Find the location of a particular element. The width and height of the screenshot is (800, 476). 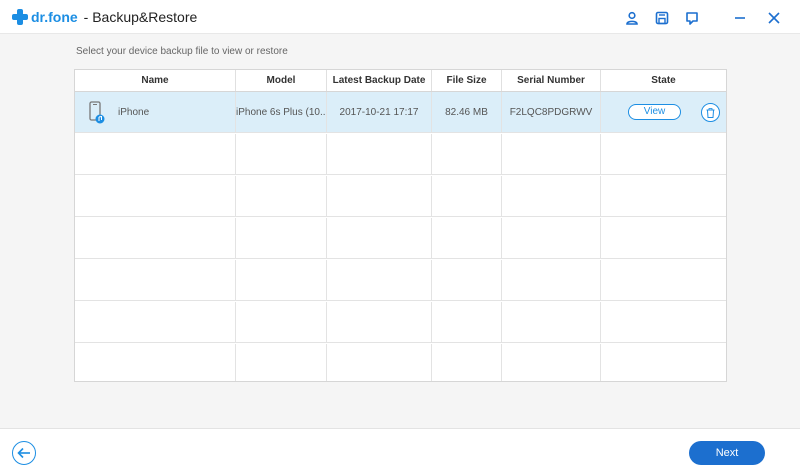

brand-name: dr.fone is located at coordinates (54, 17).